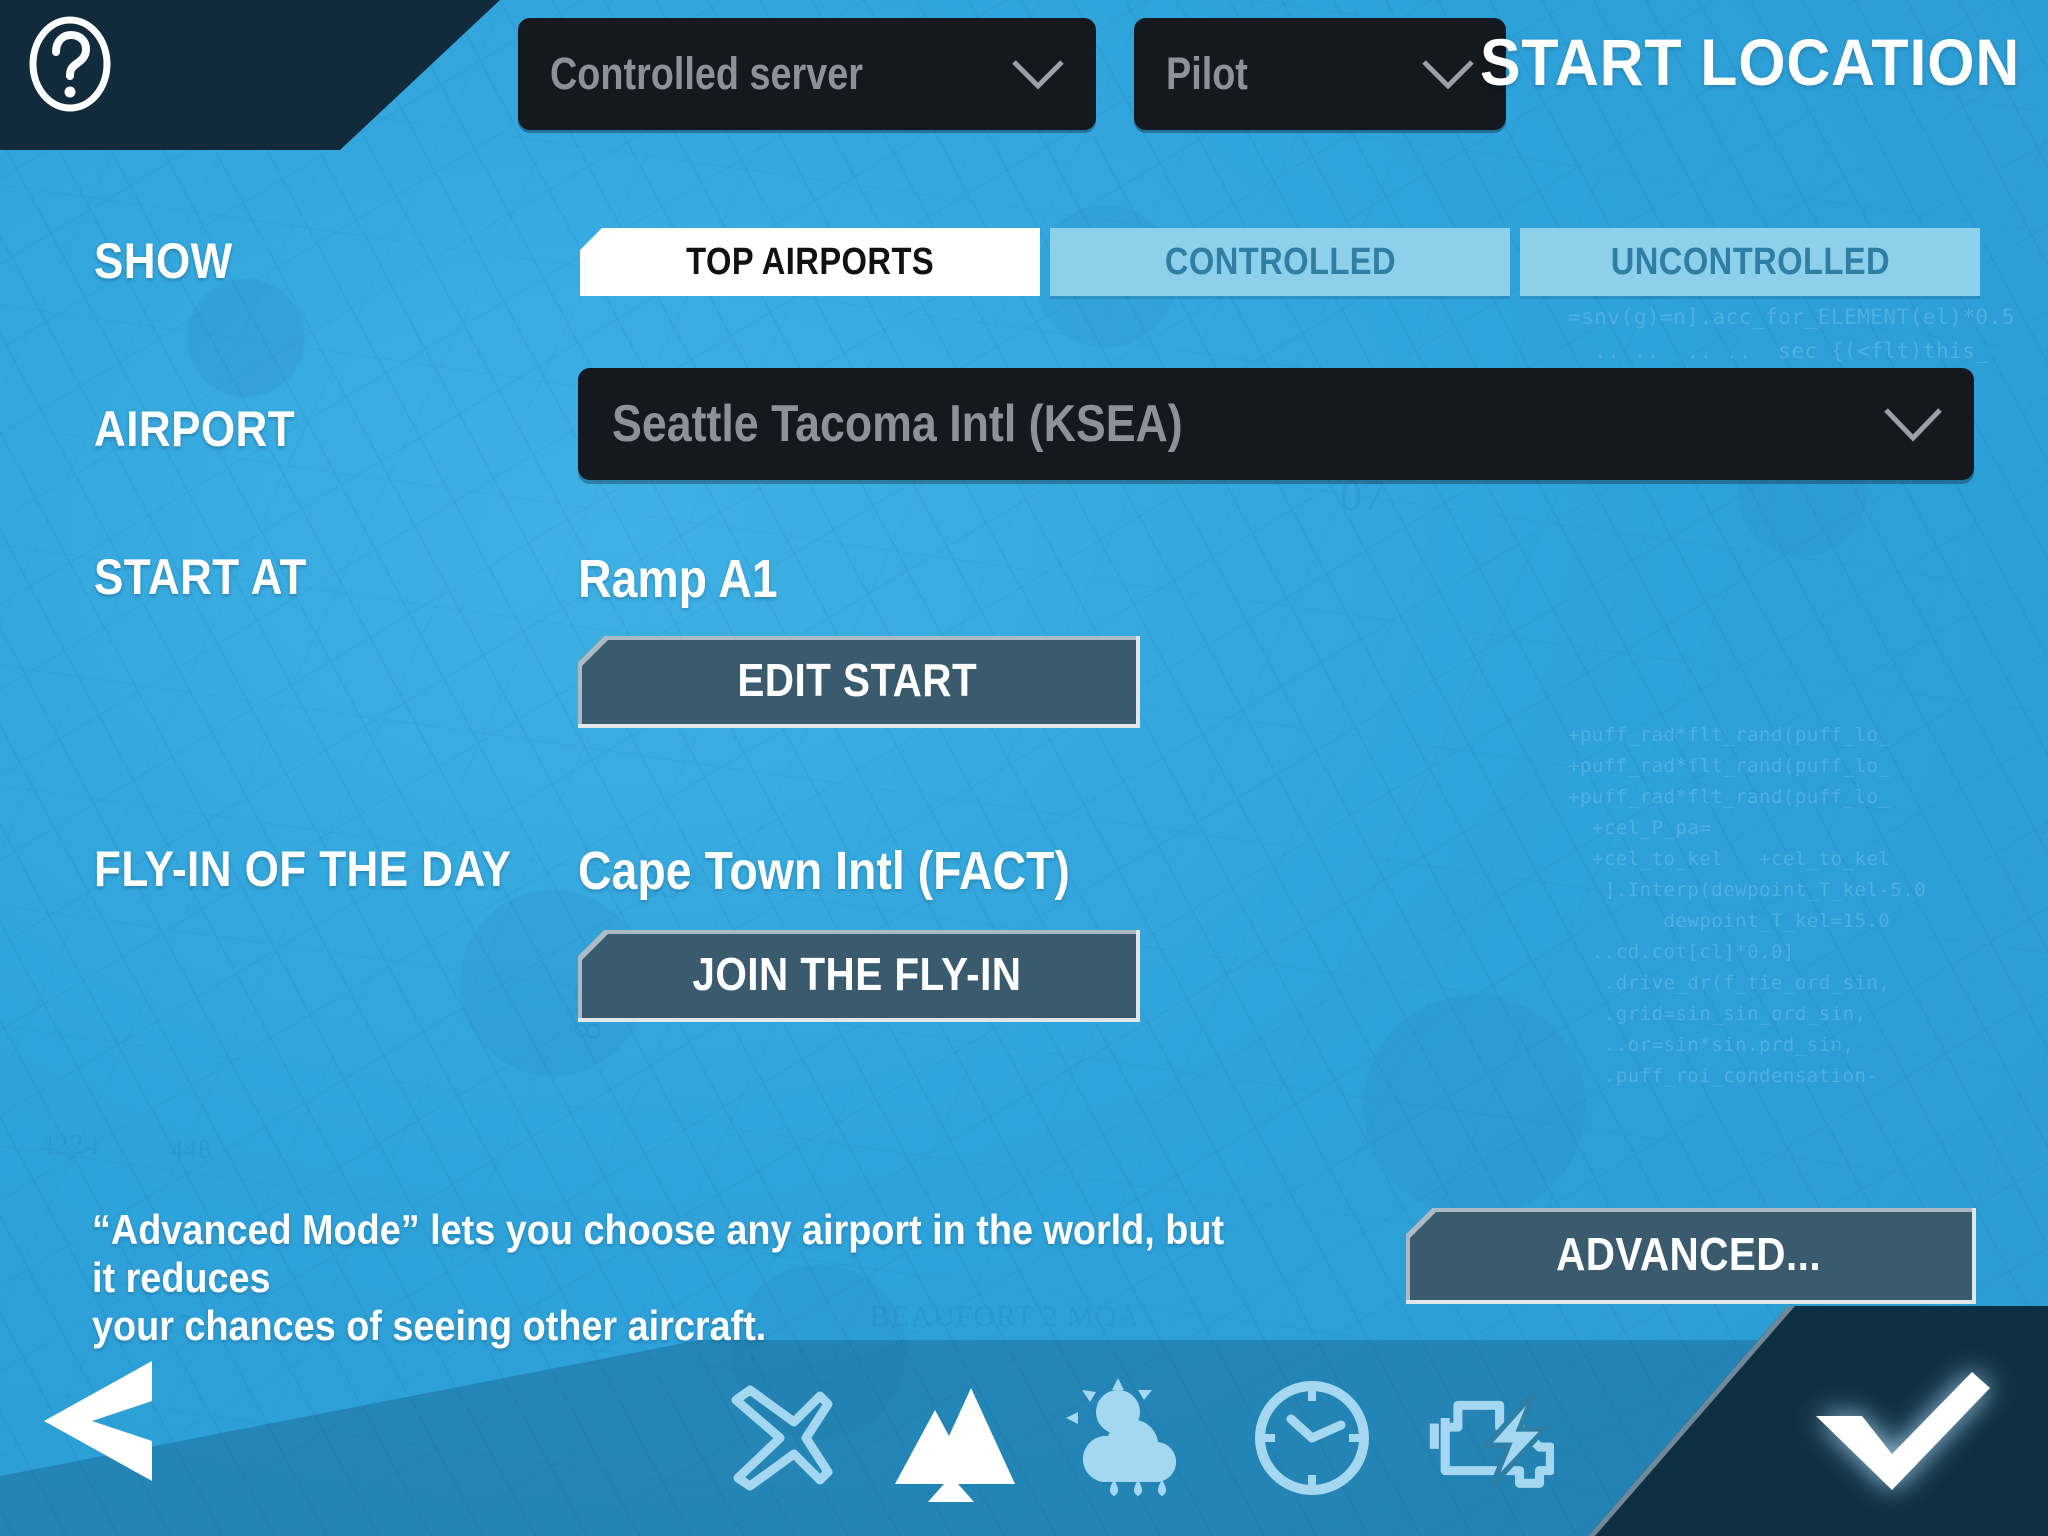  What do you see at coordinates (70, 1145) in the screenshot?
I see `chart-label: 4224` at bounding box center [70, 1145].